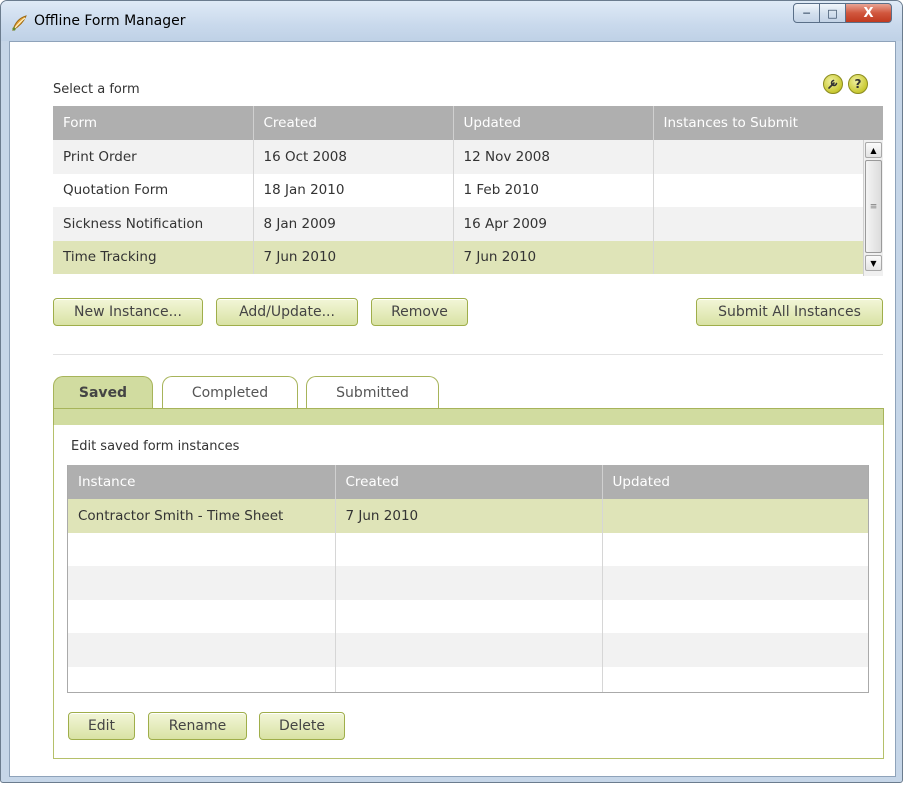 This screenshot has height=787, width=905. I want to click on edit-saved-label: Edit saved form instances, so click(155, 446).